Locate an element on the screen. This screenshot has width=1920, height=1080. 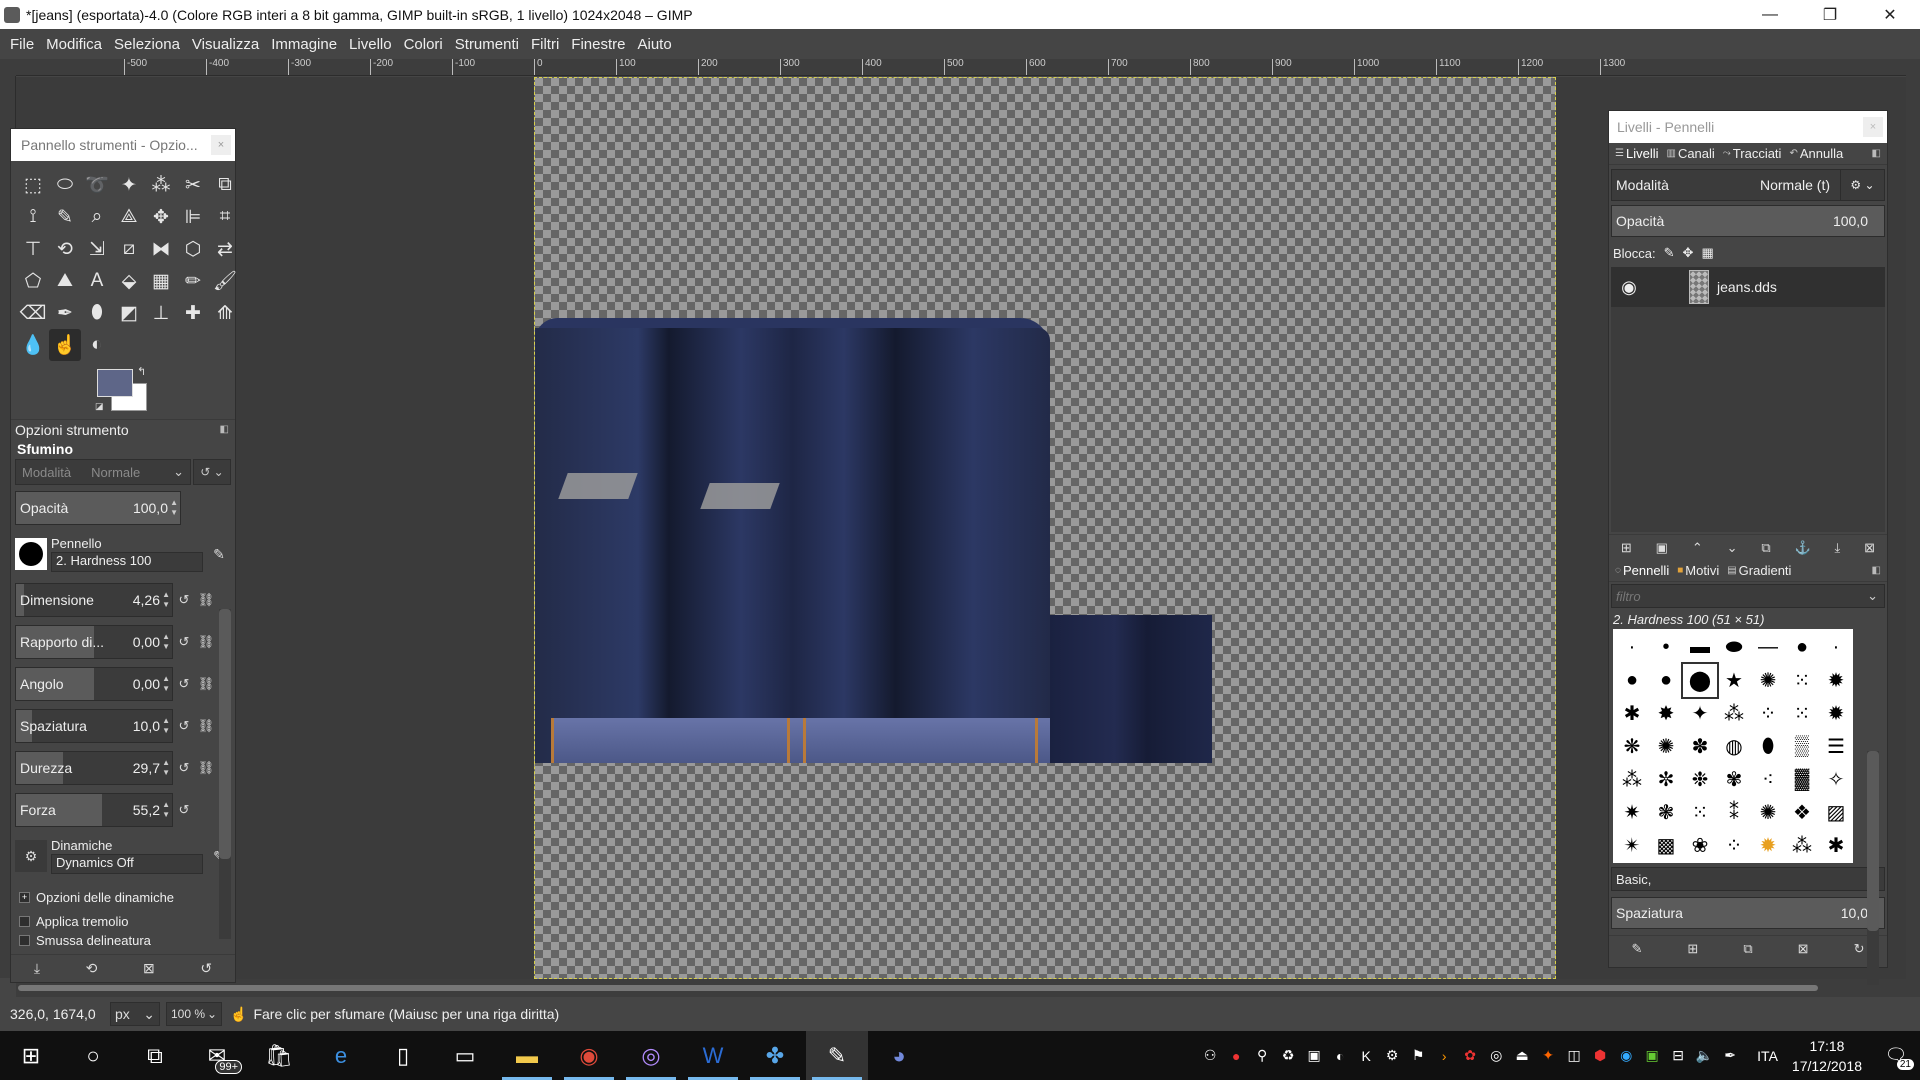
perspective-tool-icon: ⬡ is located at coordinates (193, 249).